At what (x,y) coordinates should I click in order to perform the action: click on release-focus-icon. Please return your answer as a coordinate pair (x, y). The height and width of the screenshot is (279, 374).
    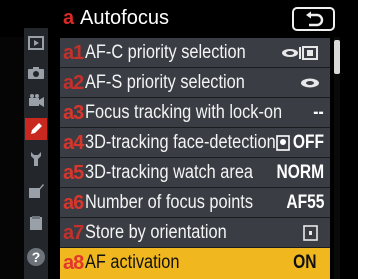
    Looking at the image, I should click on (300, 53).